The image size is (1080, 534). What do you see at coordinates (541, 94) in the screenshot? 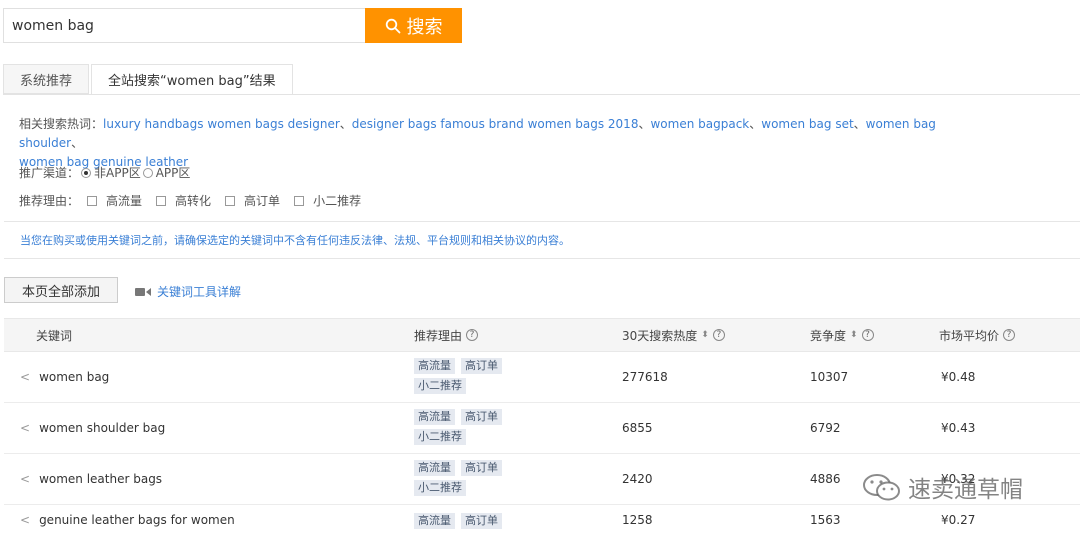
I see `tabs-divider` at bounding box center [541, 94].